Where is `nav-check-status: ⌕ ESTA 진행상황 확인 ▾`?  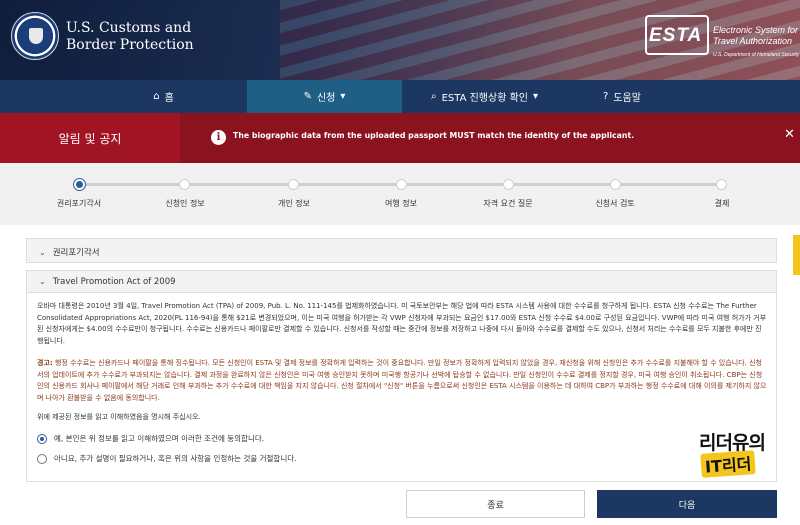 nav-check-status: ⌕ ESTA 진행상황 확인 ▾ is located at coordinates (484, 96).